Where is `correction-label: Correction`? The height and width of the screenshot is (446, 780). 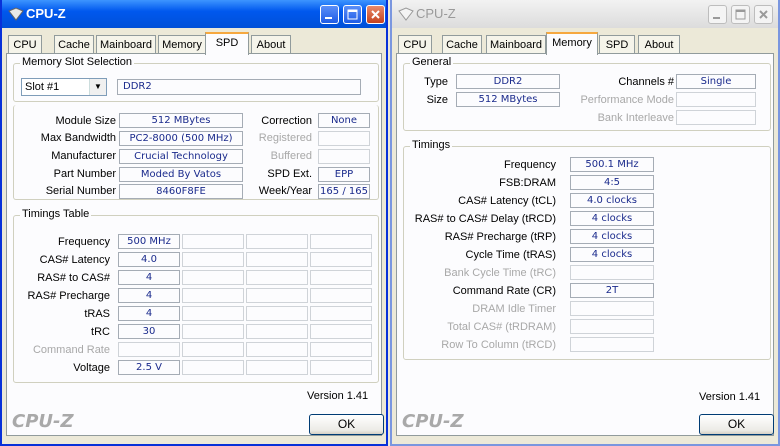
correction-label: Correction is located at coordinates (286, 121).